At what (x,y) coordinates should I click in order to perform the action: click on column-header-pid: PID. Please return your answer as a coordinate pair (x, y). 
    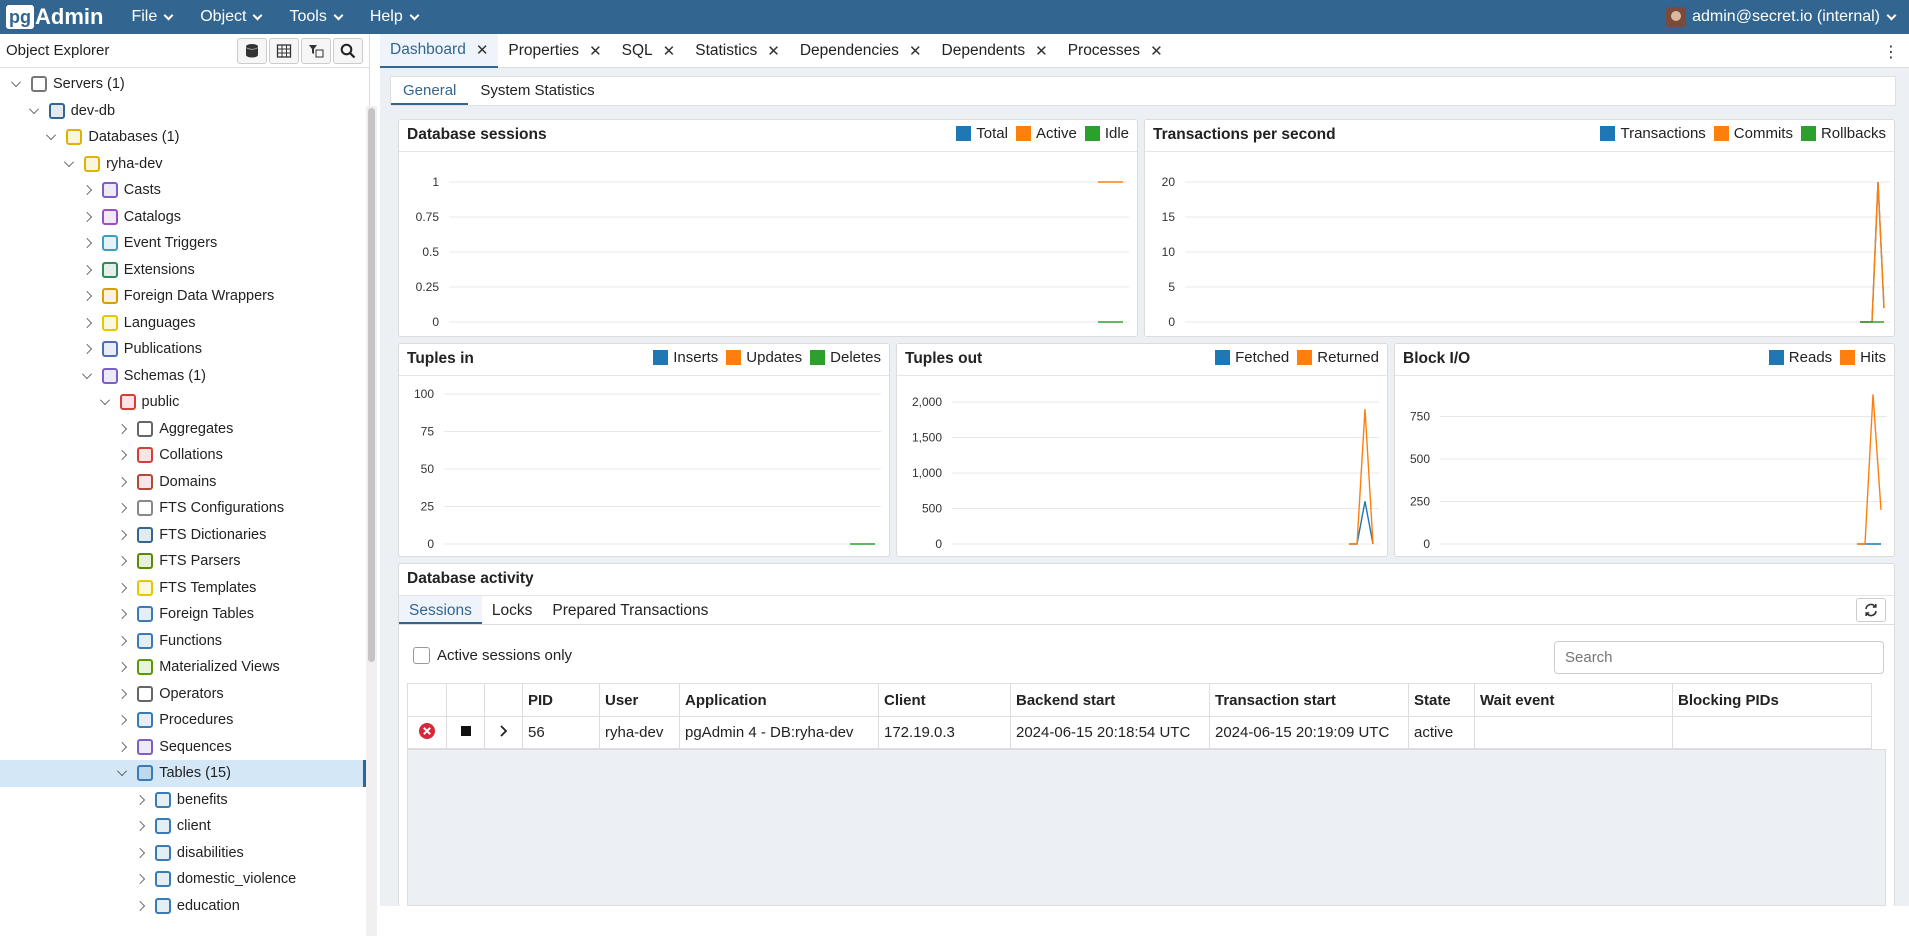
    Looking at the image, I should click on (561, 700).